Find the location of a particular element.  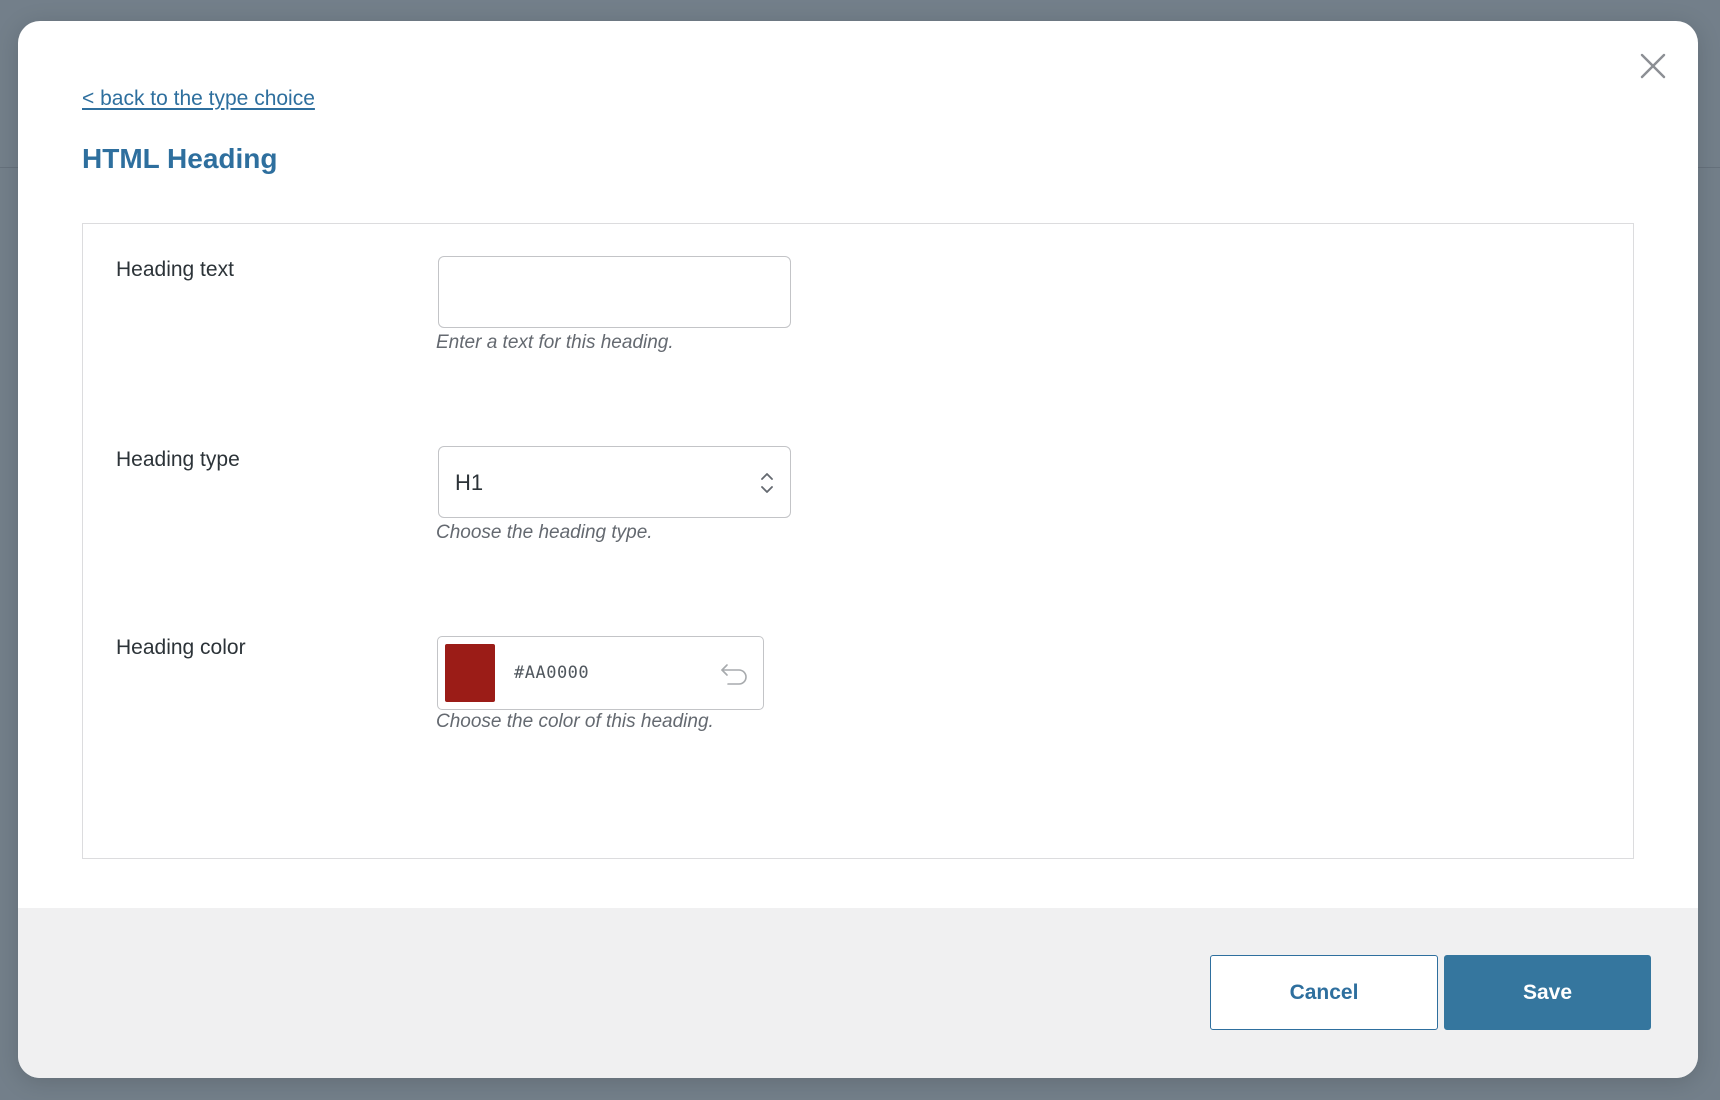

chevron-up-down-icon is located at coordinates (767, 483).